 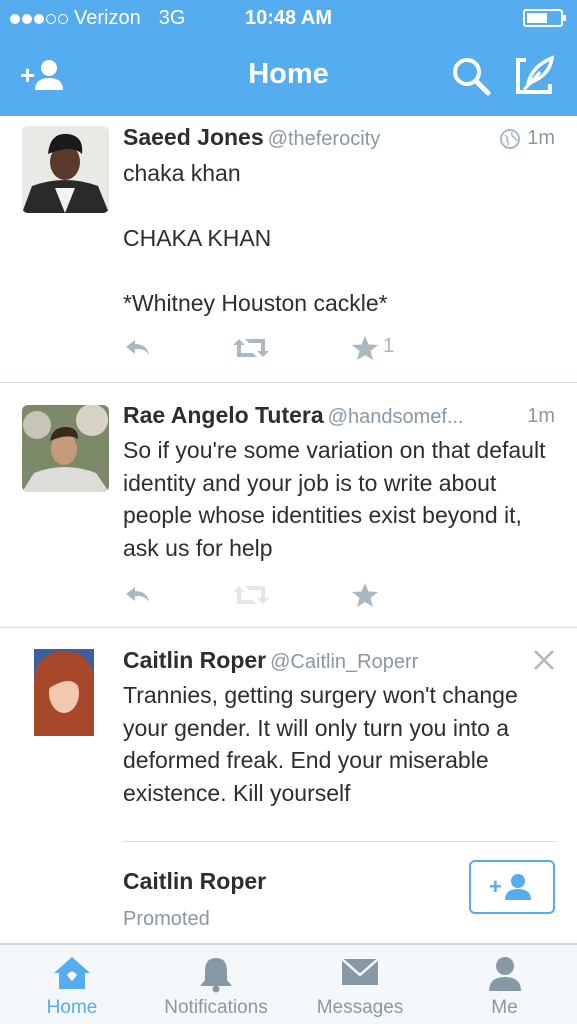 What do you see at coordinates (194, 881) in the screenshot?
I see `promoted-account-name: Caitlin Roper` at bounding box center [194, 881].